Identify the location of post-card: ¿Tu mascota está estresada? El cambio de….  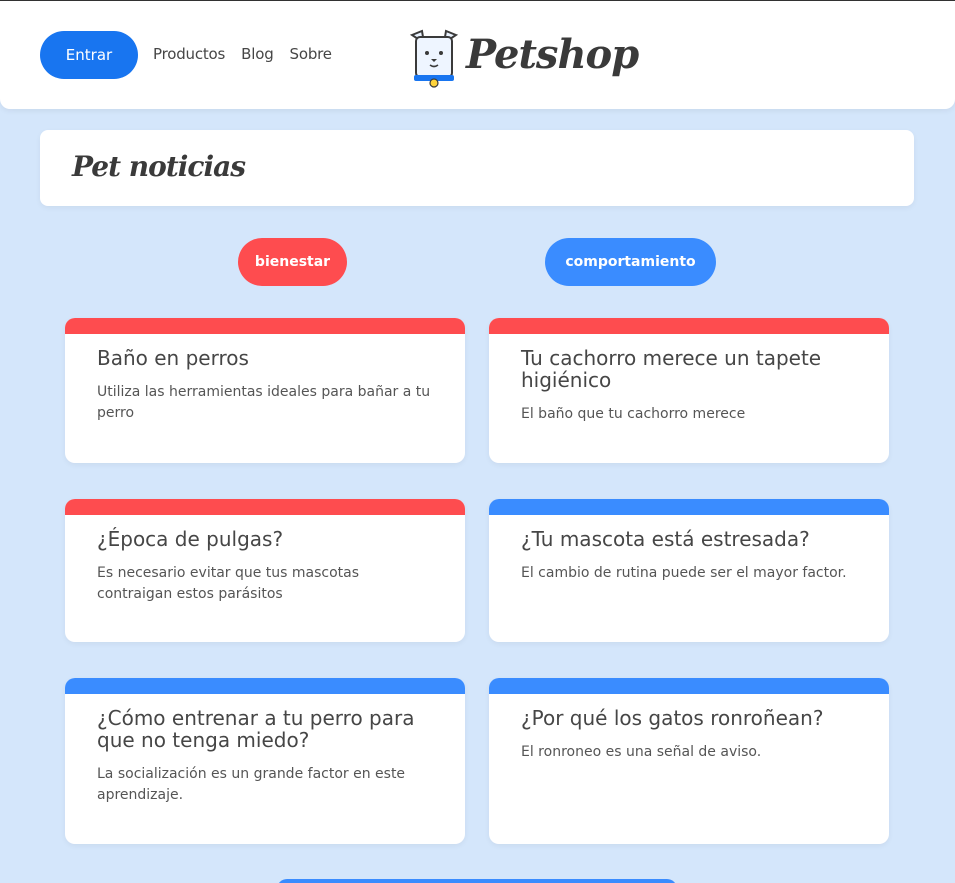
(689, 570).